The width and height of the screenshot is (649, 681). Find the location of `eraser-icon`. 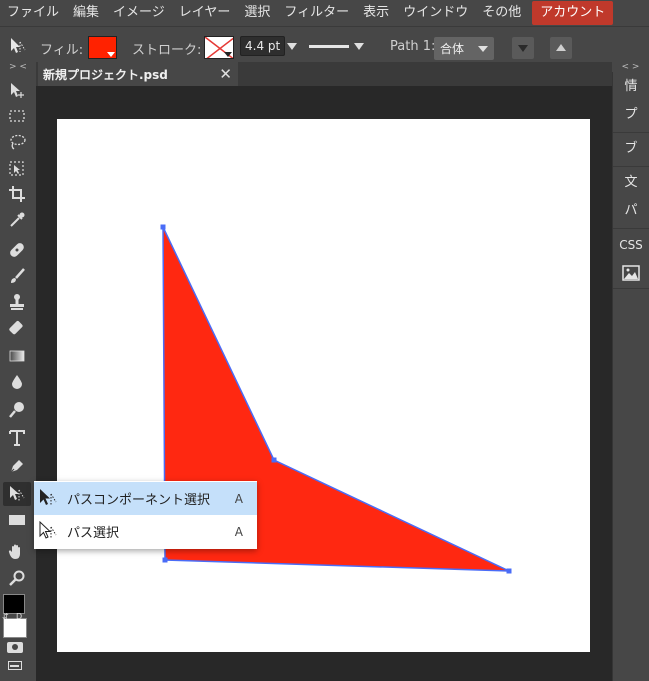

eraser-icon is located at coordinates (16, 328).